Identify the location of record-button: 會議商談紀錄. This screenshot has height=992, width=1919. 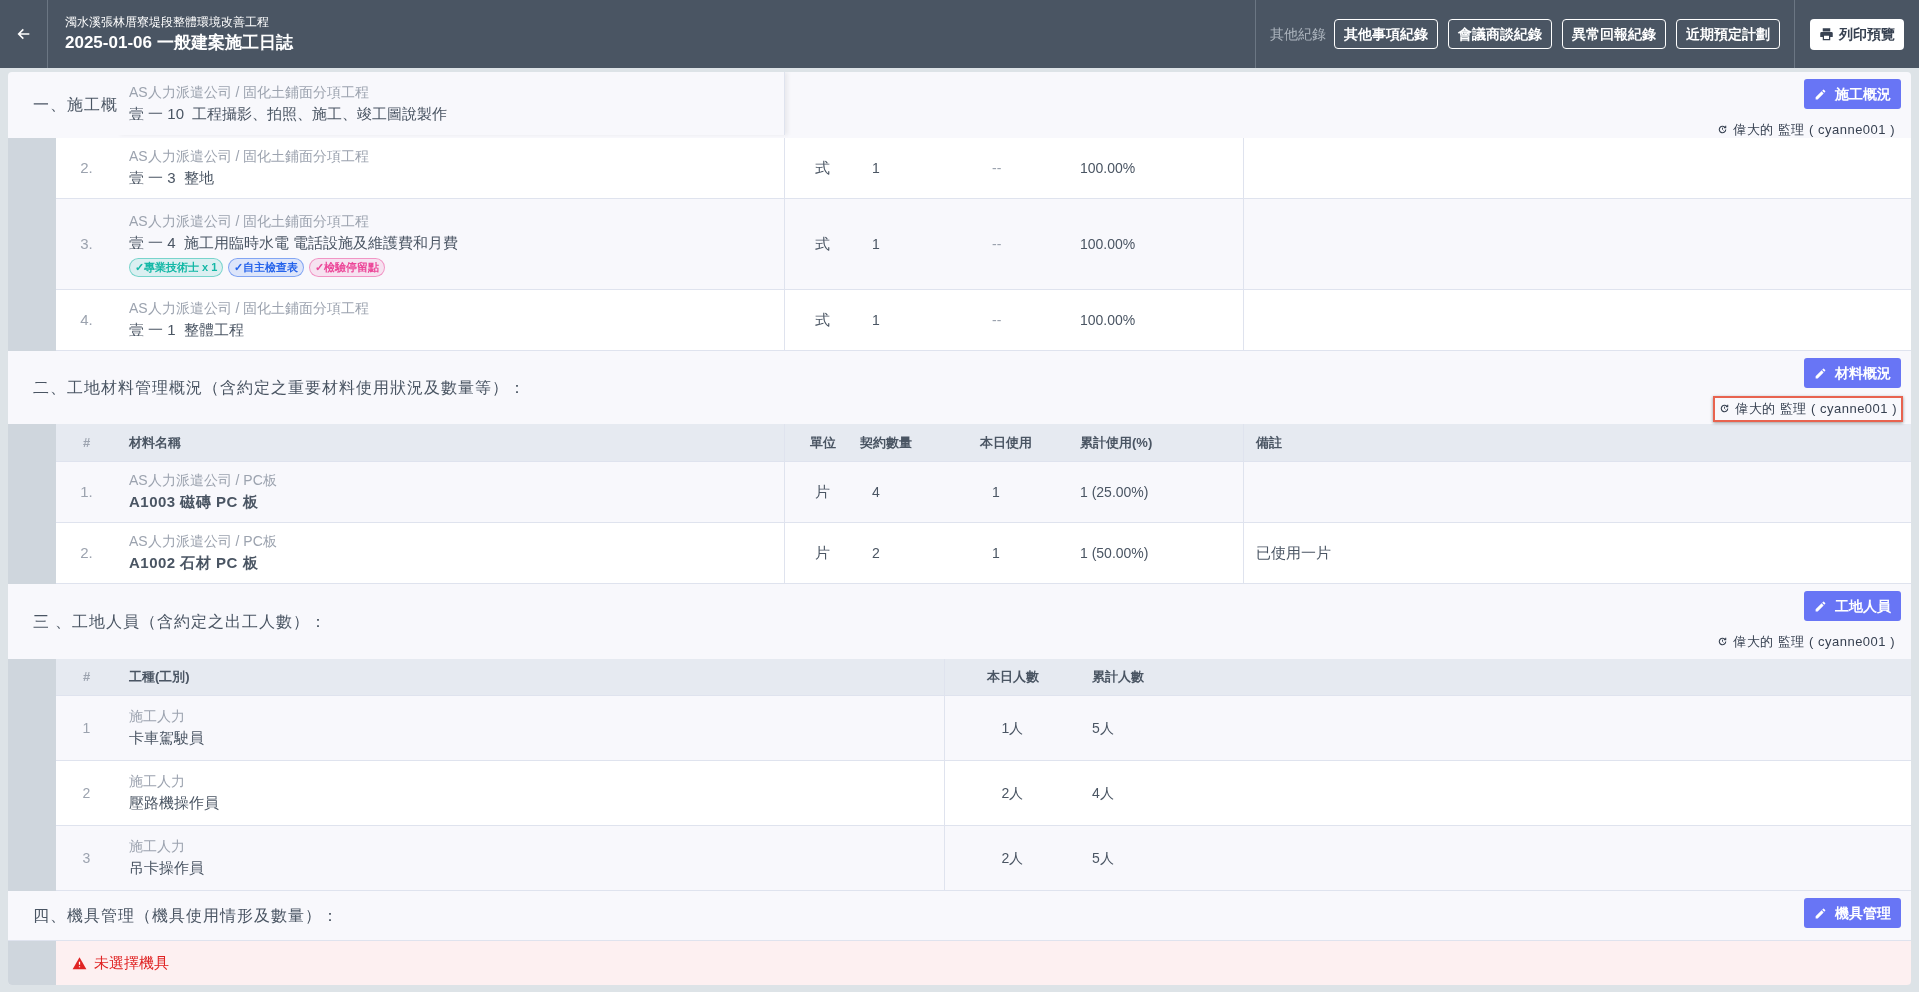
(1500, 34).